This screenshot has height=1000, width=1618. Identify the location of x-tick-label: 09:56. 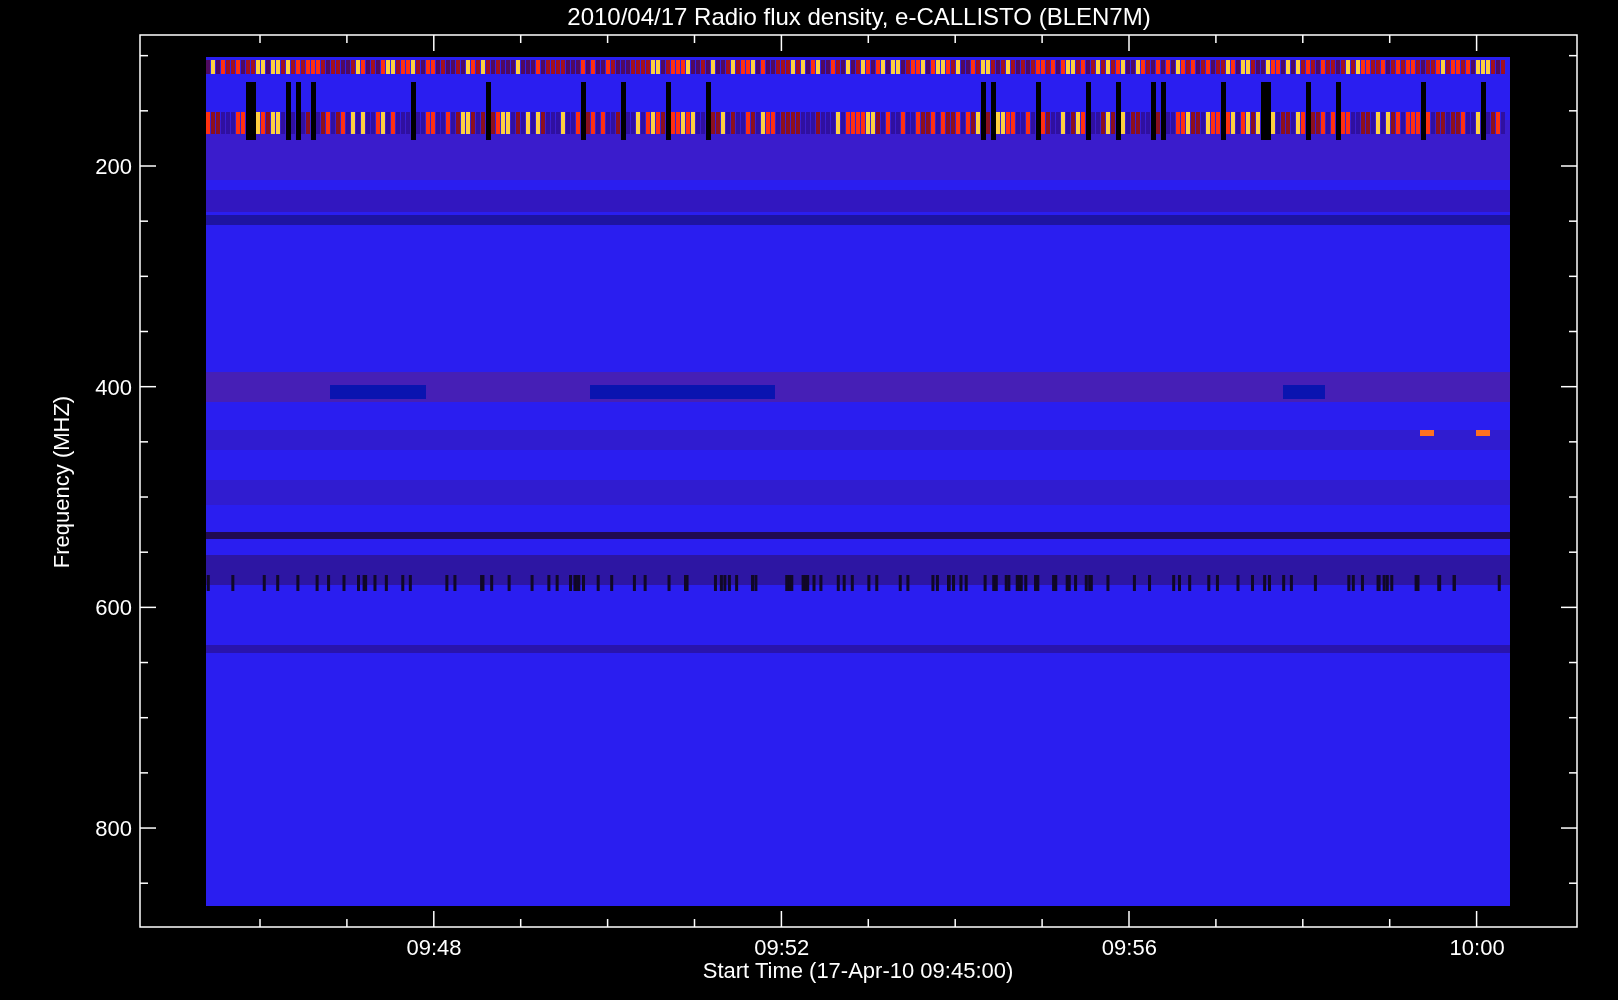
(1129, 947).